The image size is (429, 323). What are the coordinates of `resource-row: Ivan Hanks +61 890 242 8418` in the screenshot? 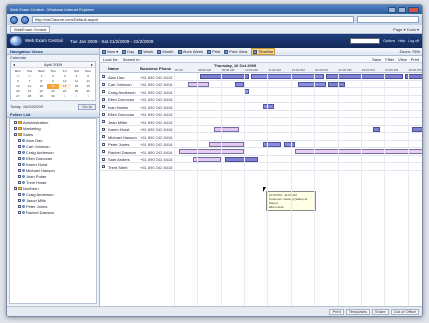 It's located at (261, 107).